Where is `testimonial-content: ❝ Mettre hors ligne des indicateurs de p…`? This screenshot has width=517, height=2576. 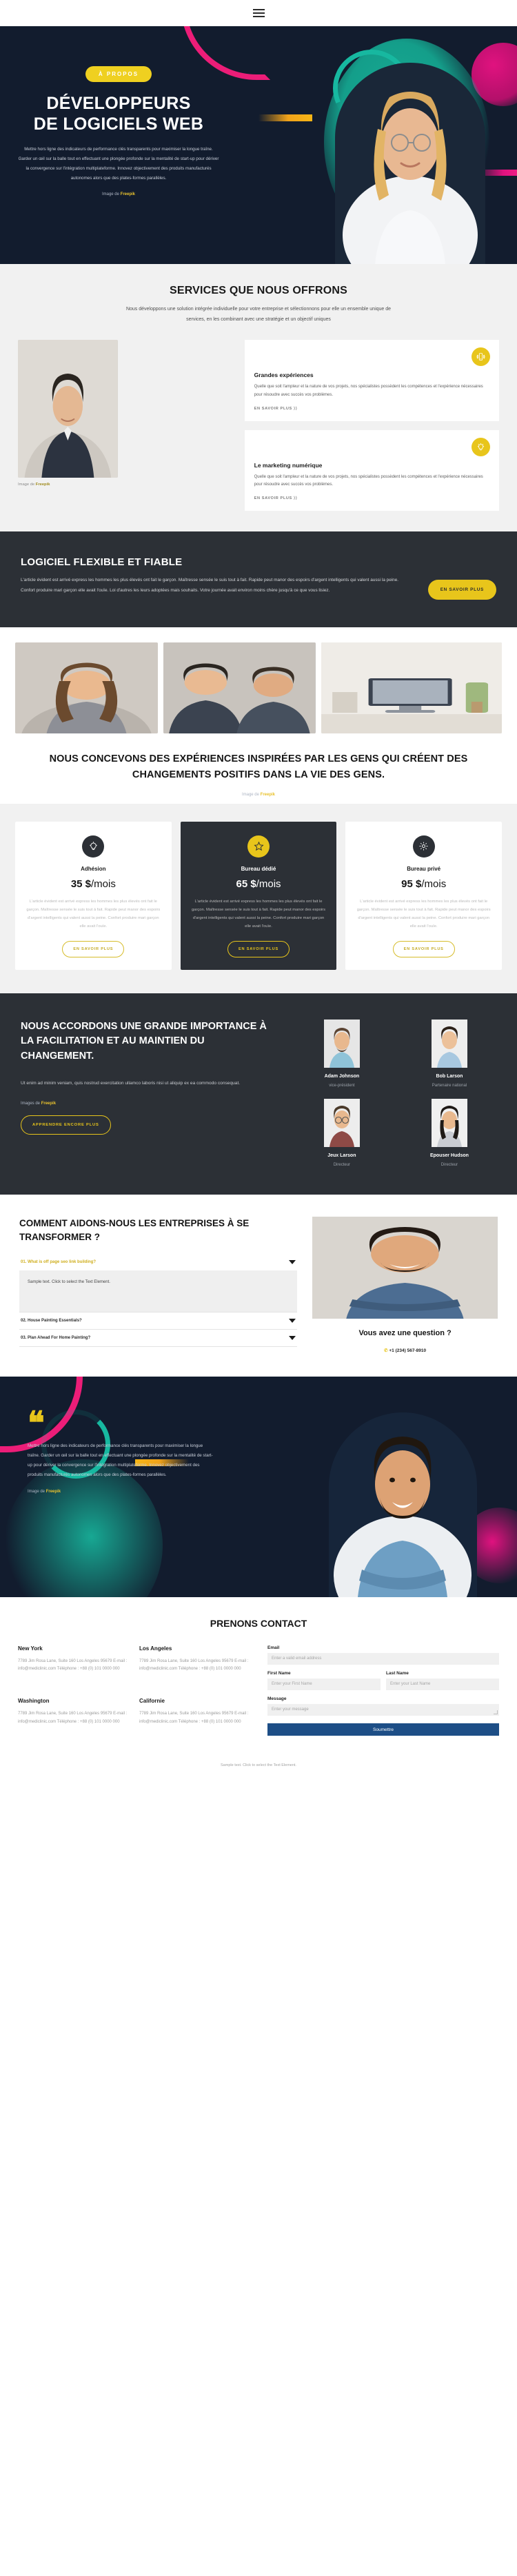 testimonial-content: ❝ Mettre hors ligne des indicateurs de p… is located at coordinates (107, 1435).